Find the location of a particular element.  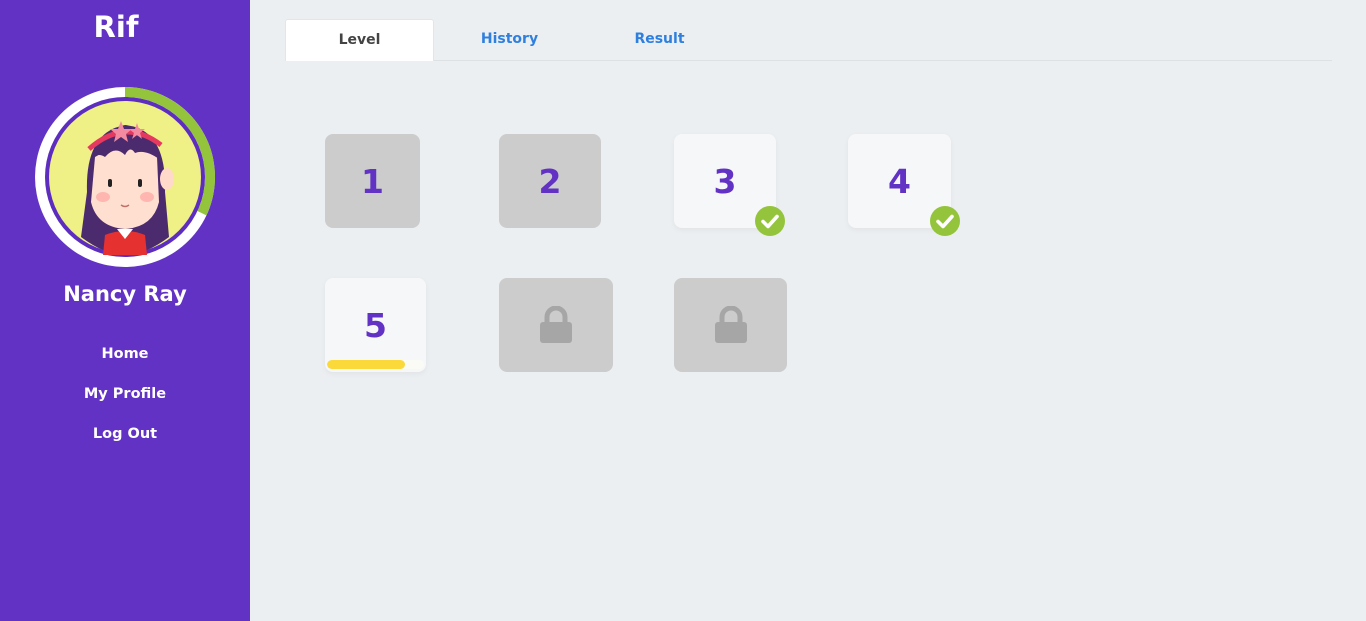

level-number: 1 is located at coordinates (372, 181).